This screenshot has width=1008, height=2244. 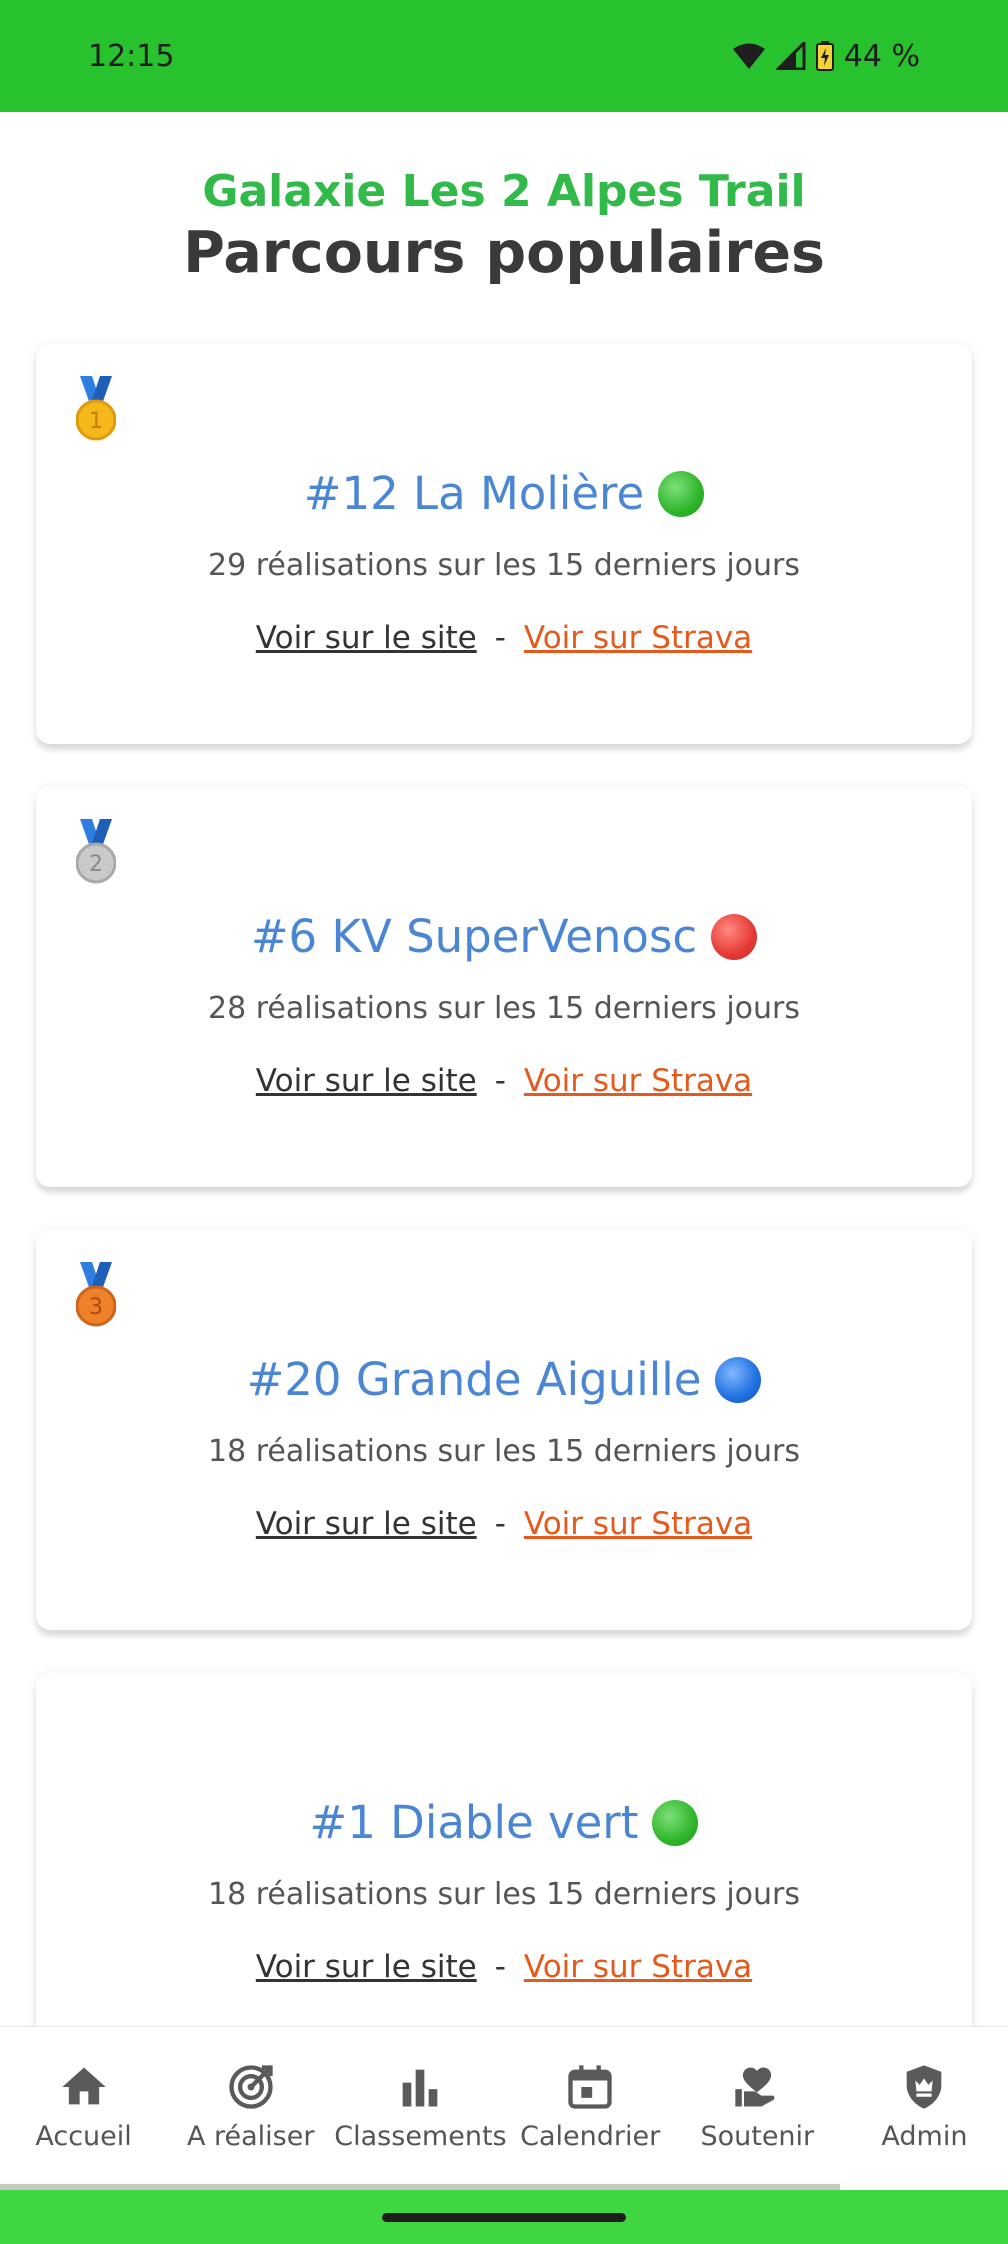 I want to click on shield-crown-icon, so click(x=924, y=2087).